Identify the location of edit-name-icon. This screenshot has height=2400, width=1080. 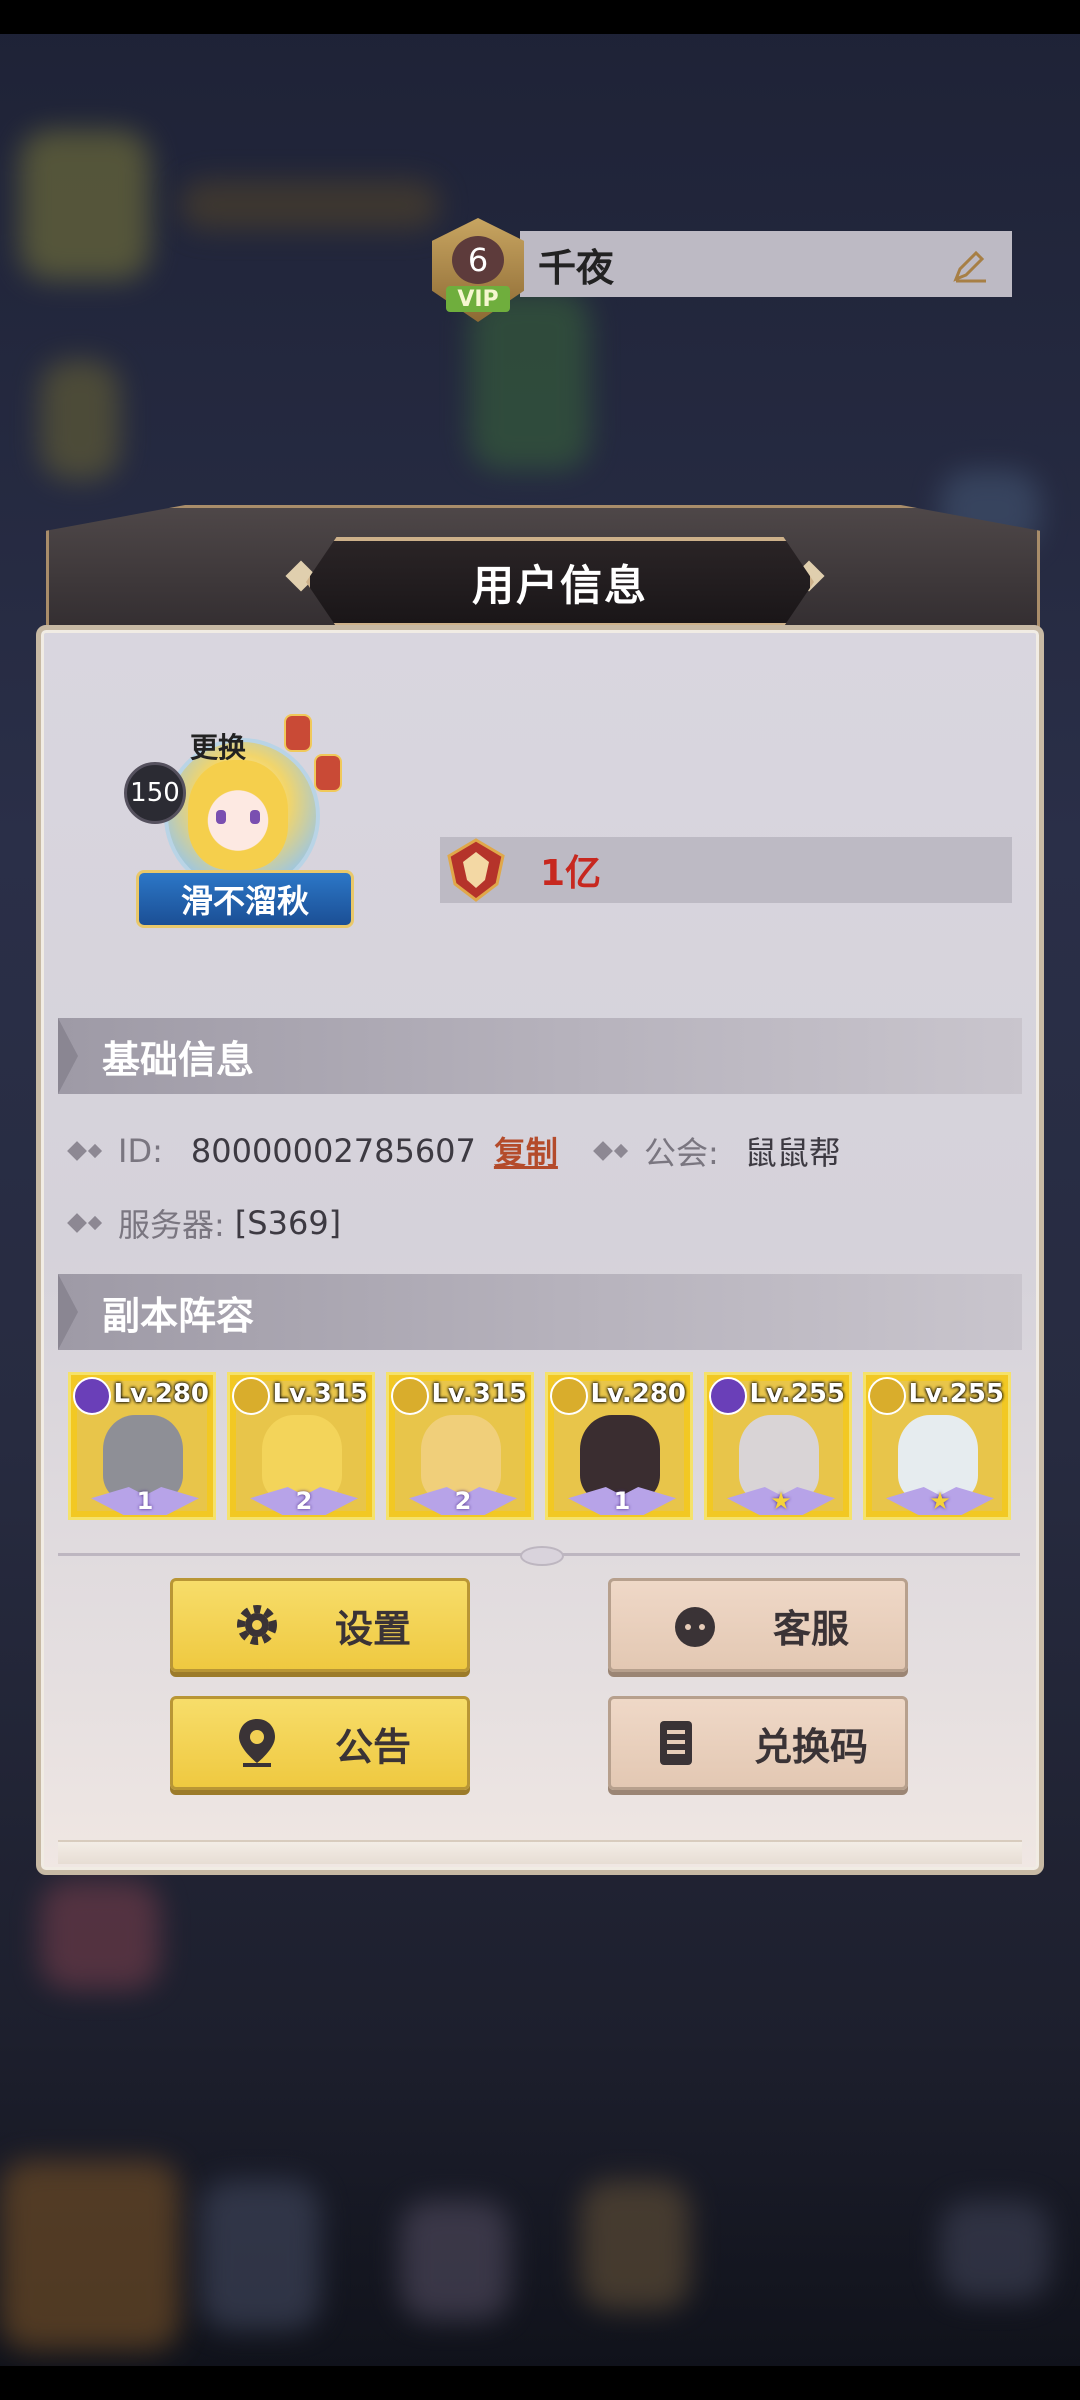
(970, 265).